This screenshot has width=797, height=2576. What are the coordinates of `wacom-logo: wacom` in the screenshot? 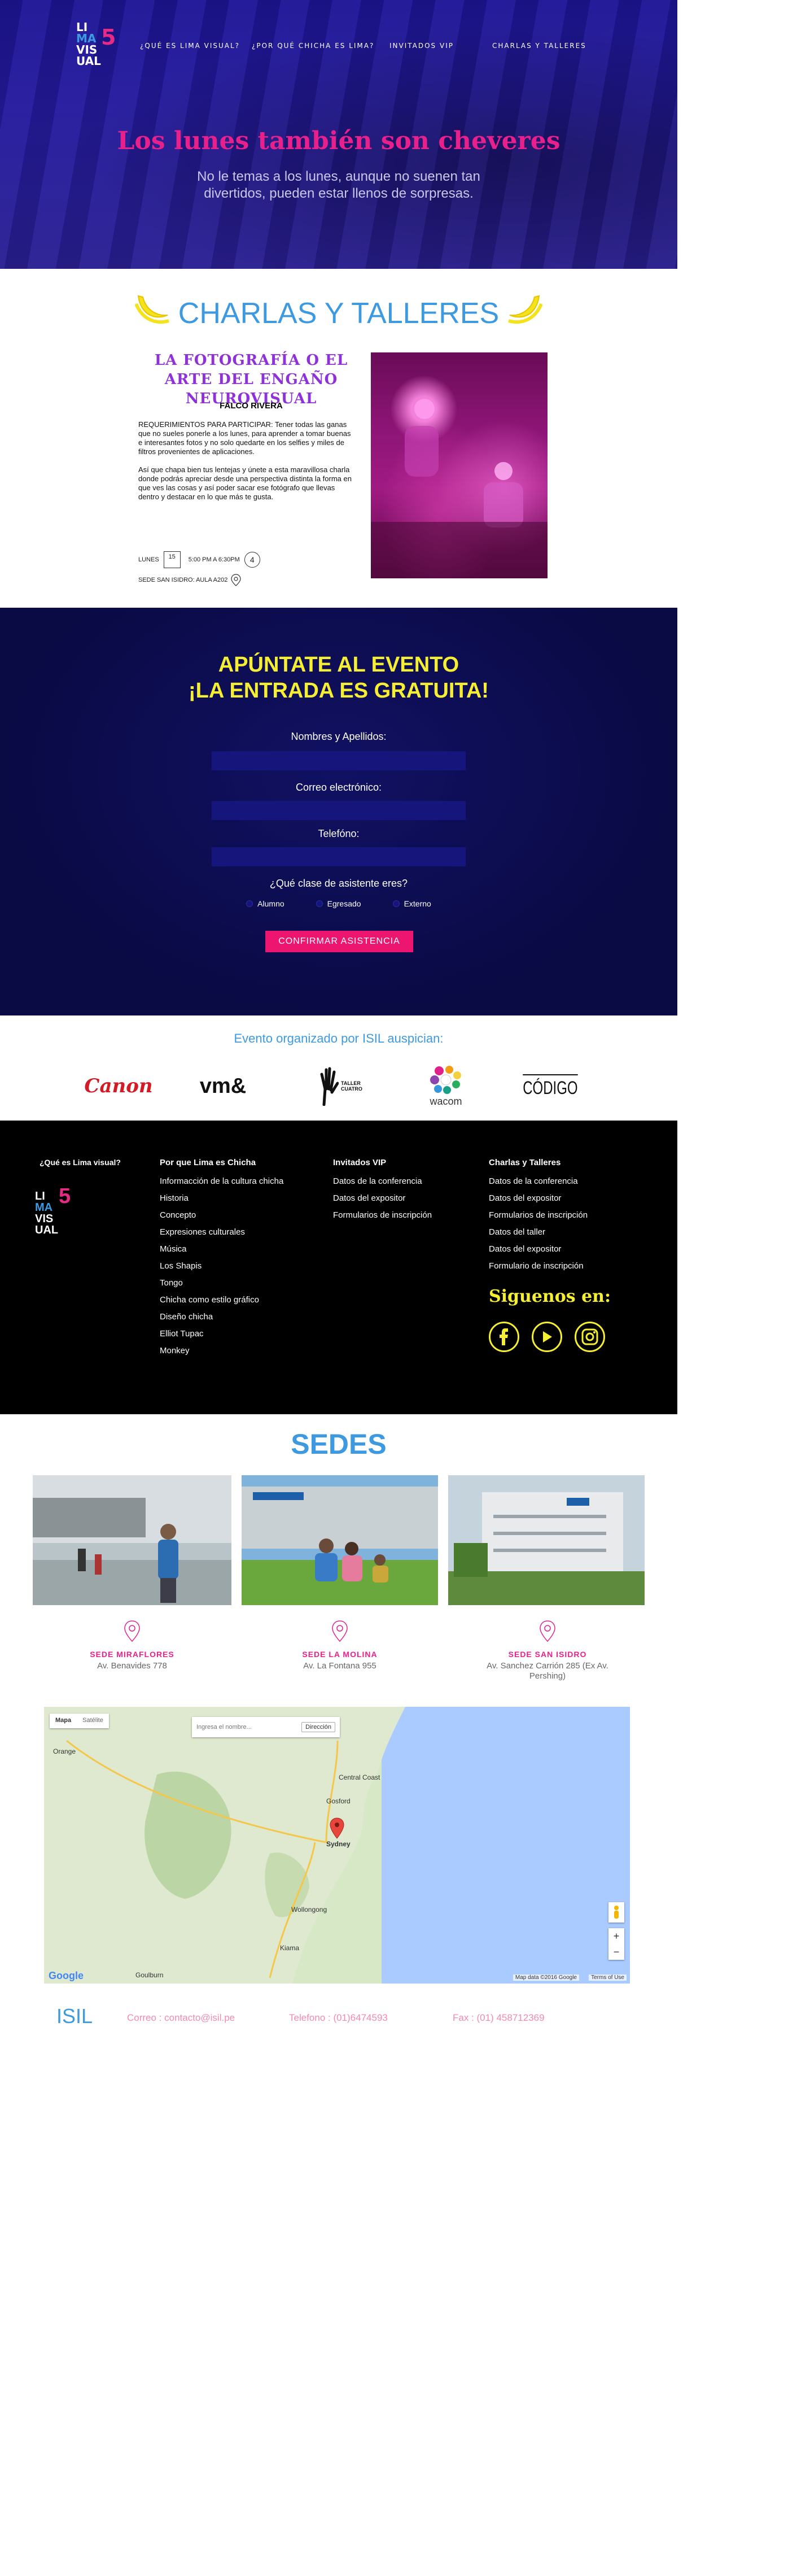 It's located at (446, 1086).